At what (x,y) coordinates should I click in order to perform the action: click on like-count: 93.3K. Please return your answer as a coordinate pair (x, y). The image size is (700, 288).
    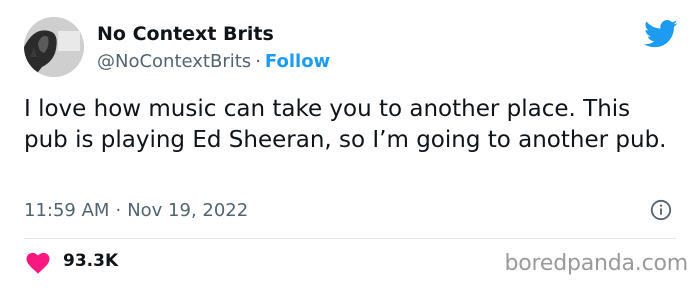
    Looking at the image, I should click on (90, 261).